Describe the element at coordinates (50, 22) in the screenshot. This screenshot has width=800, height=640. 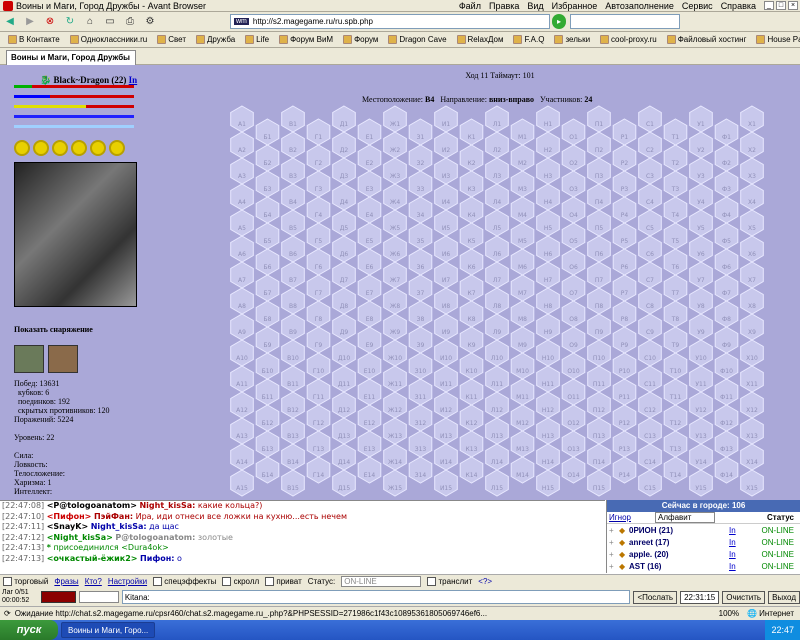
I see `stop-icon: ⊗` at that location.